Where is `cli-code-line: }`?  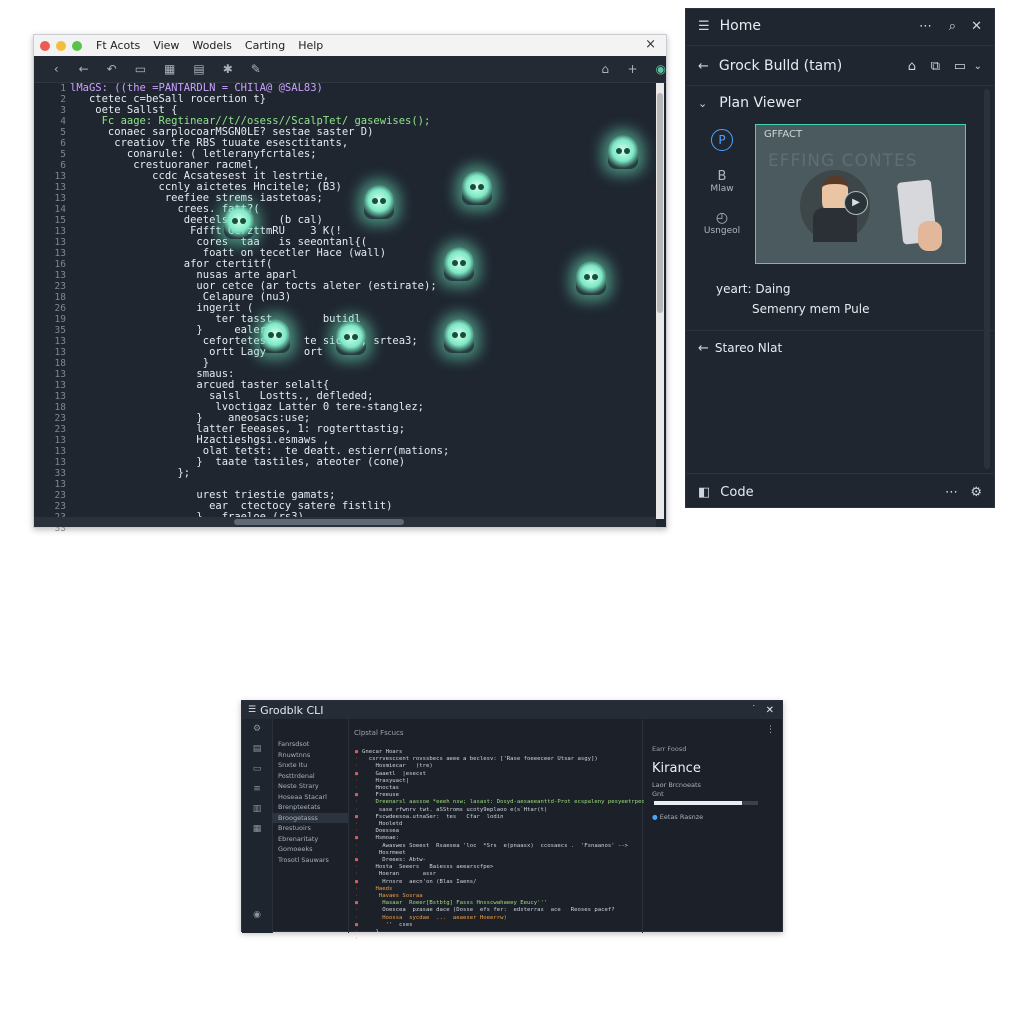 cli-code-line: } is located at coordinates (370, 932).